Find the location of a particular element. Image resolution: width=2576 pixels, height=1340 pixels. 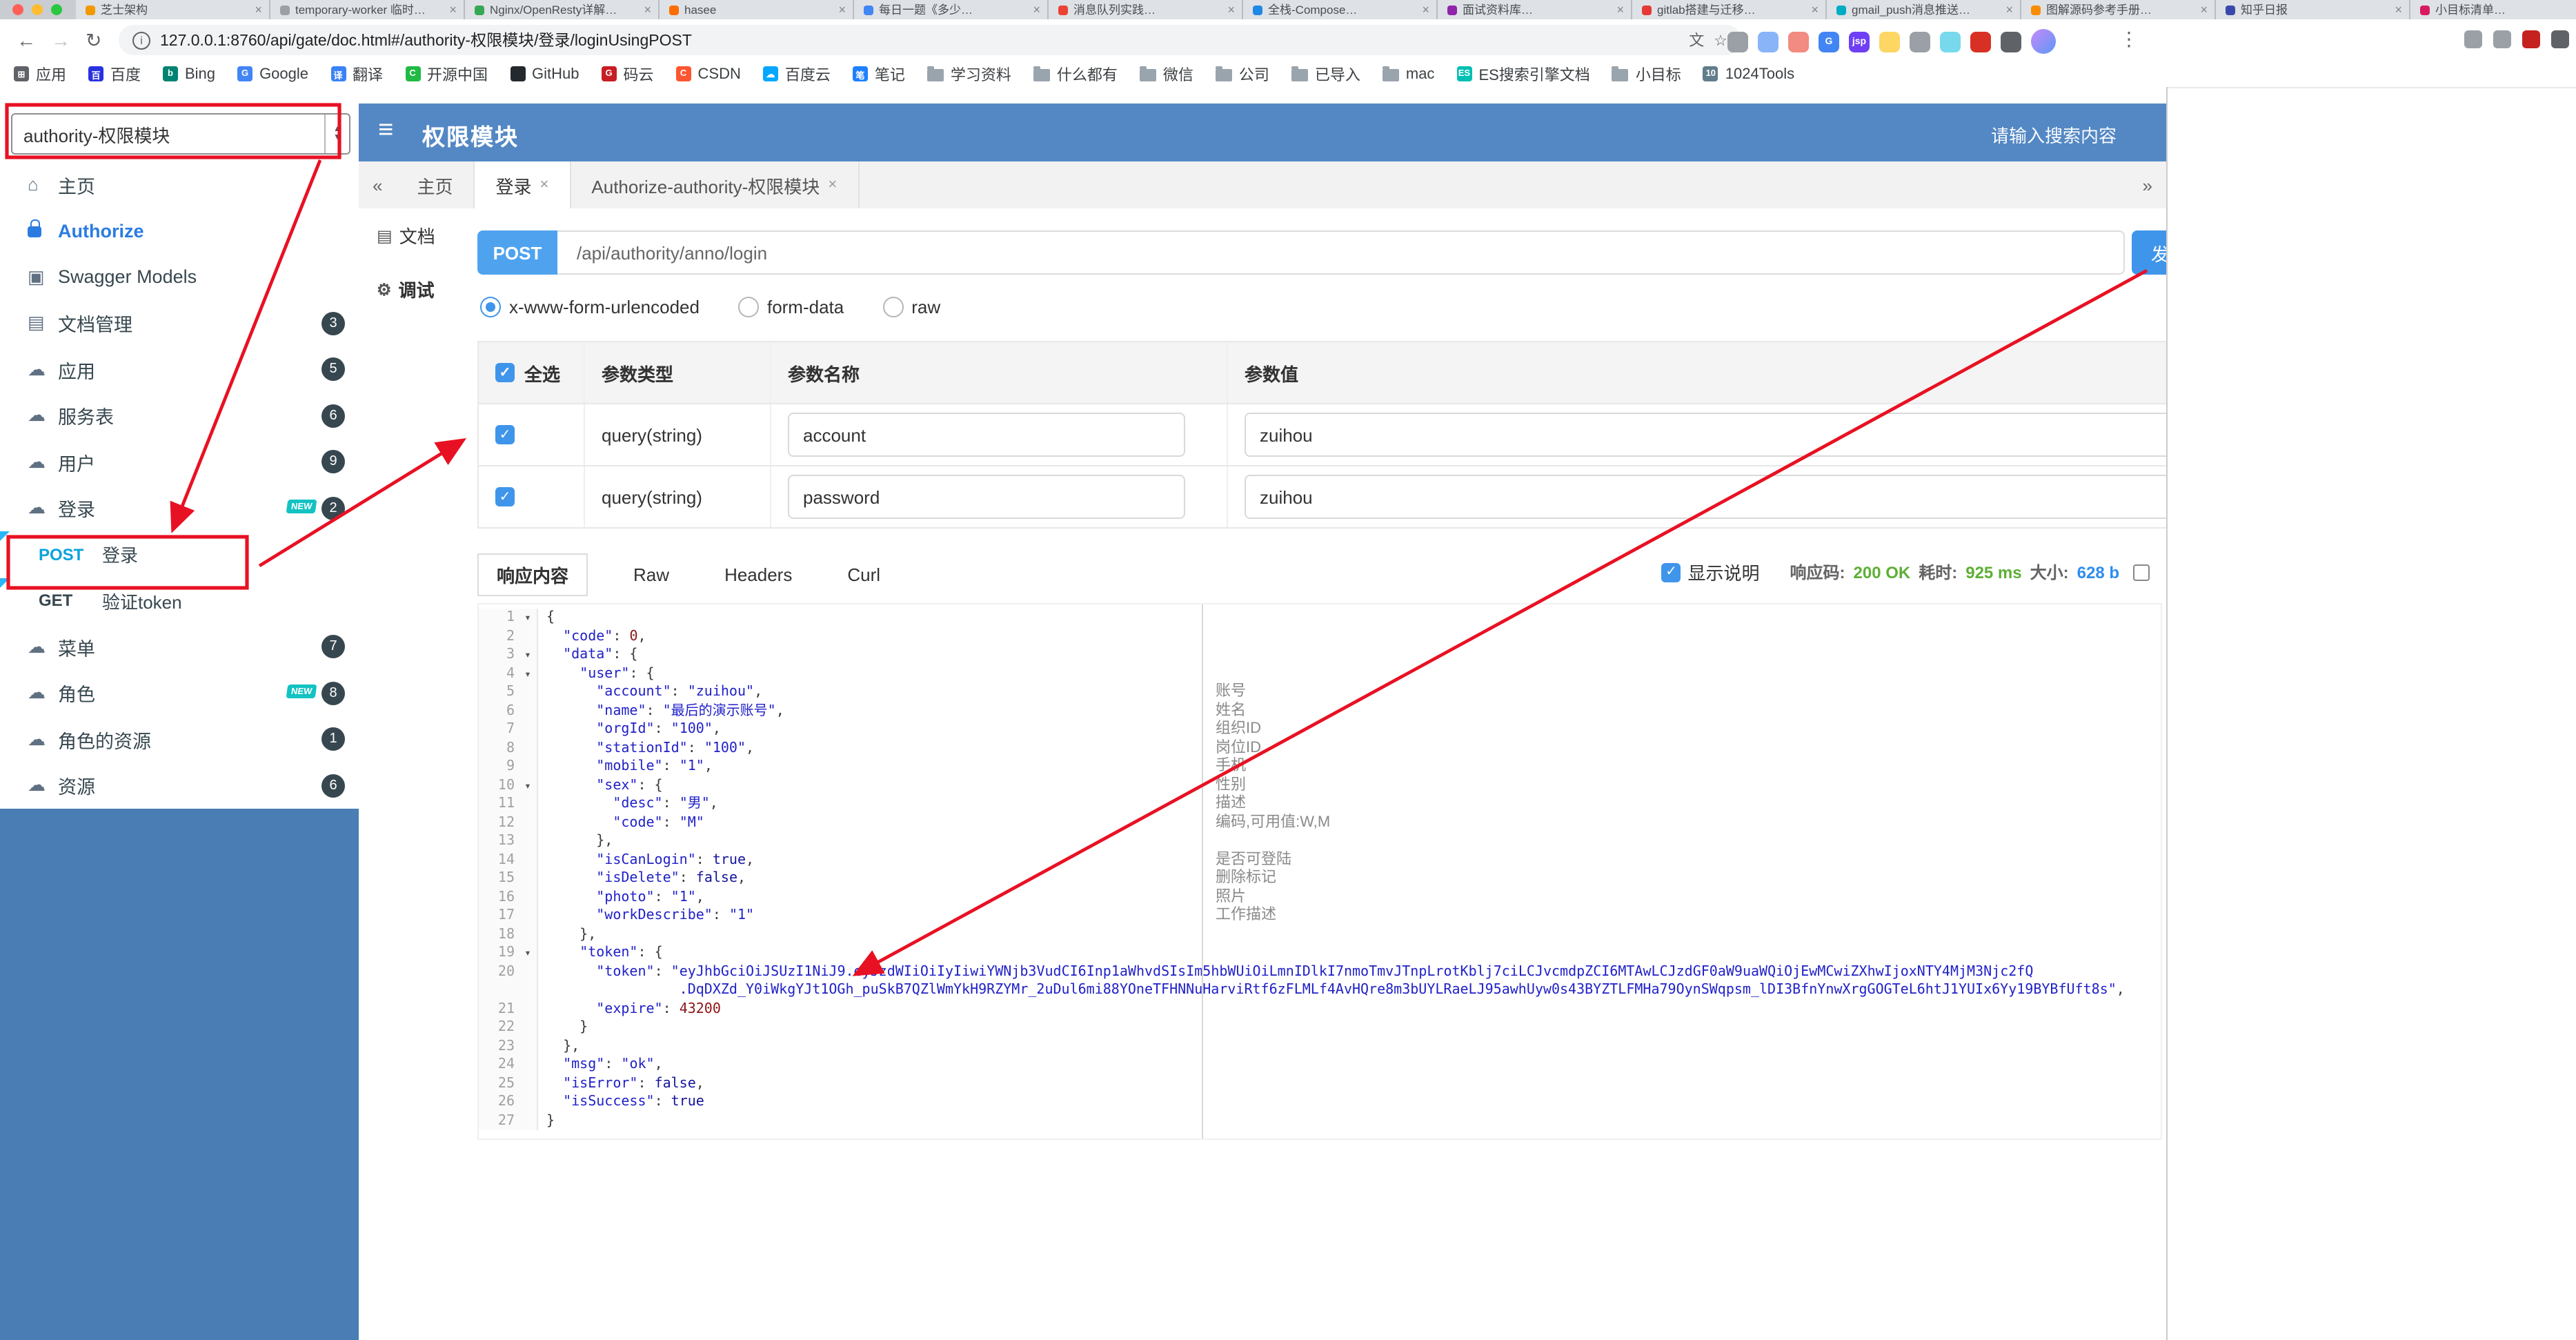

body-type-radio-form-data: form-data is located at coordinates (790, 307).